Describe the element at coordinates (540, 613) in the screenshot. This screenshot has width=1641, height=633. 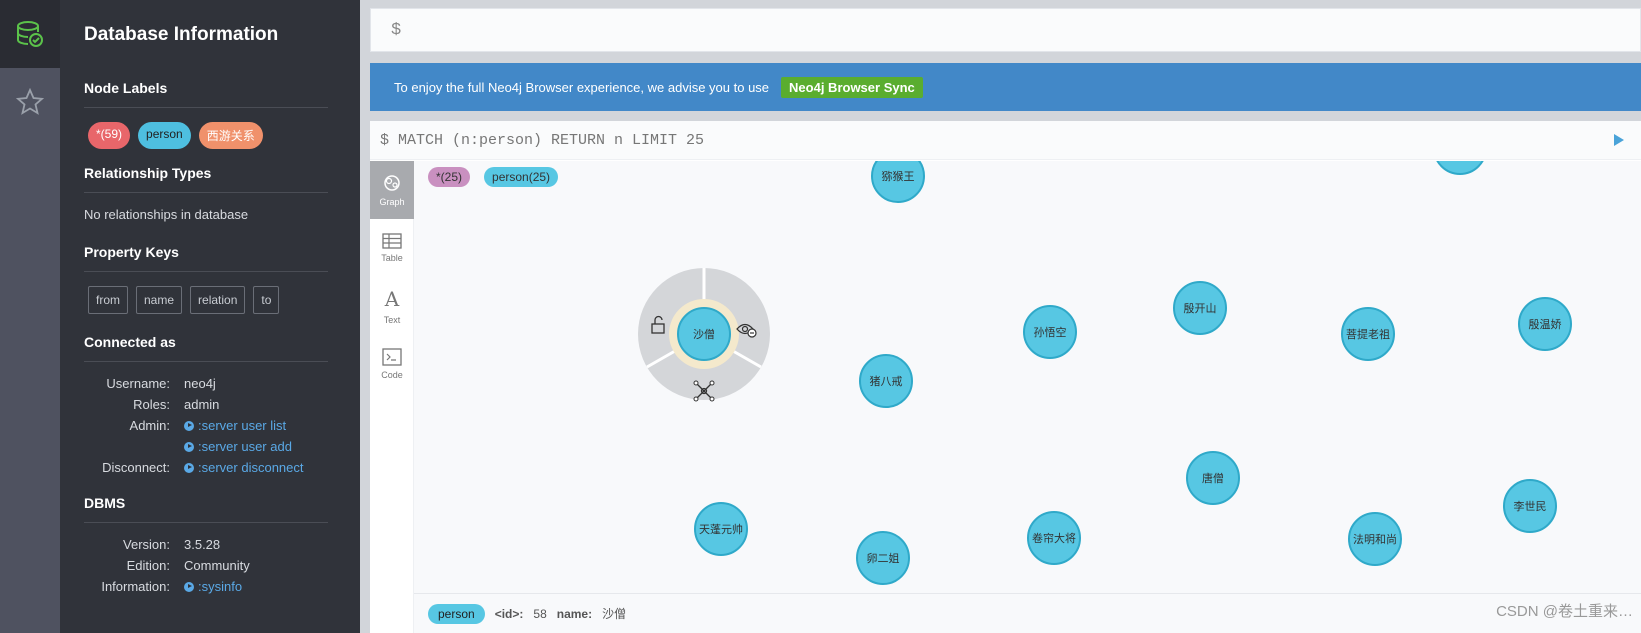
I see `status-id-value: 58` at that location.